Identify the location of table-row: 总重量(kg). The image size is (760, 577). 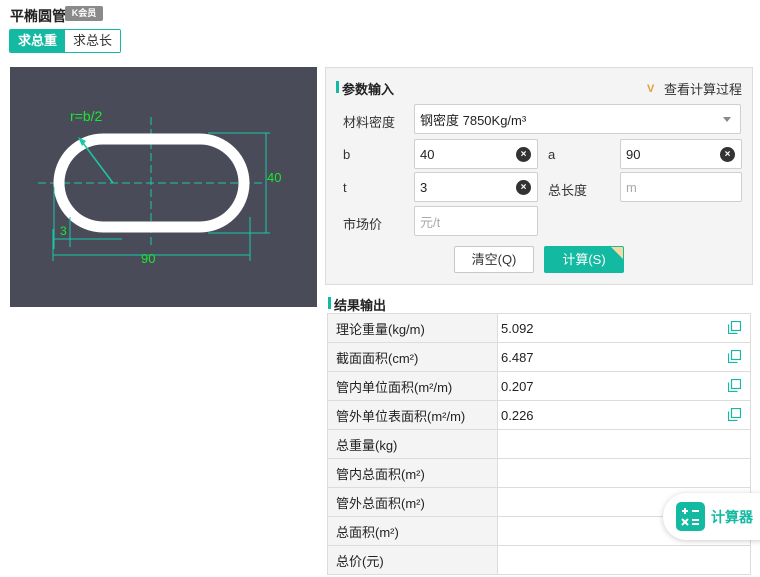
(539, 444).